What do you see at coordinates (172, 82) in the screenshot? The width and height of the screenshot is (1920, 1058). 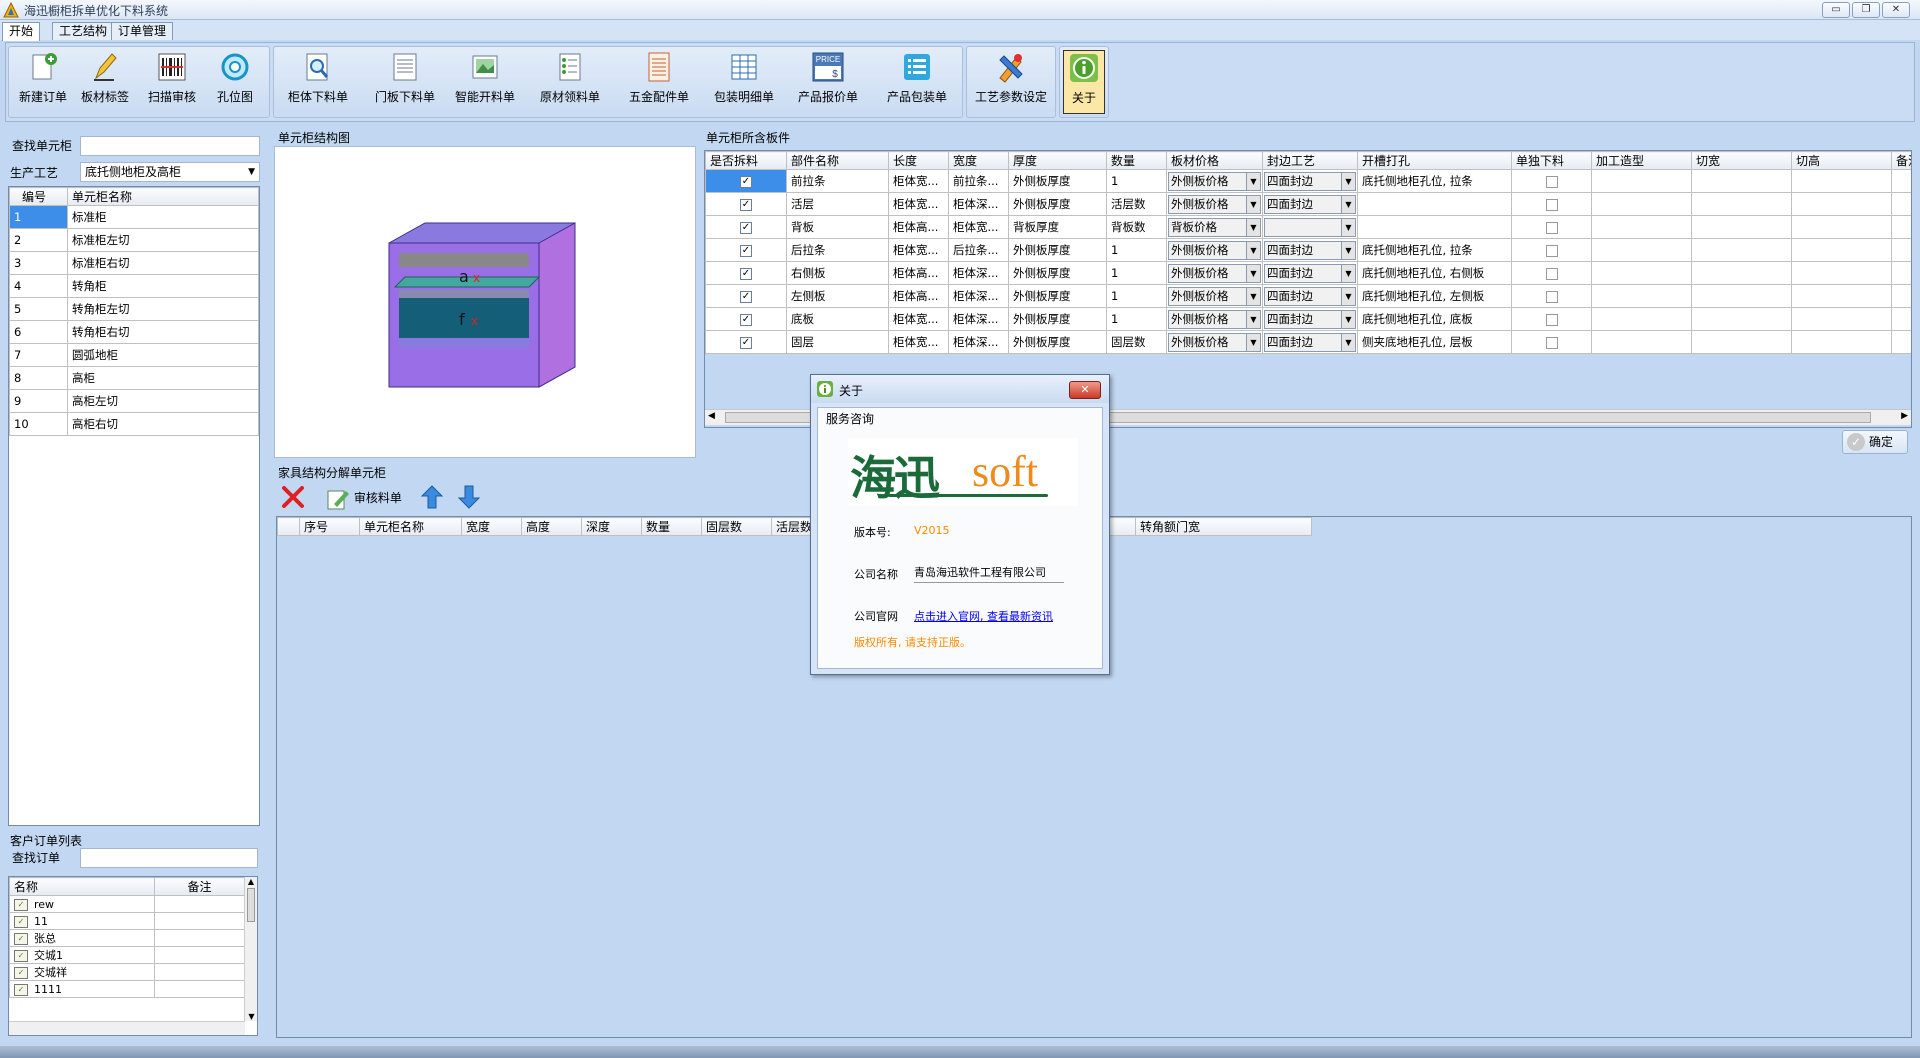 I see `scan-review-button: 扫描审核` at bounding box center [172, 82].